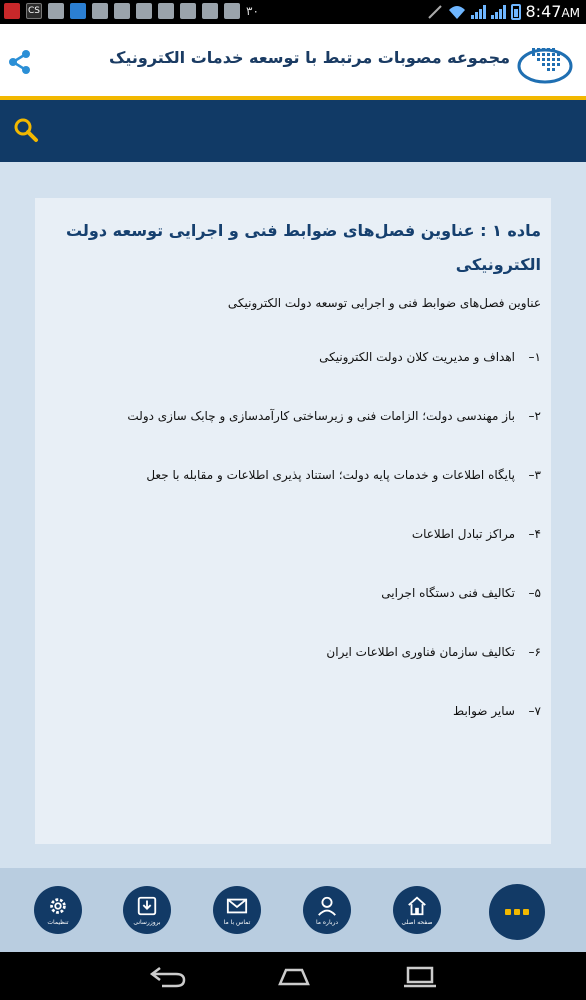 This screenshot has height=1000, width=586. I want to click on update-button: بروزرسانی, so click(147, 910).